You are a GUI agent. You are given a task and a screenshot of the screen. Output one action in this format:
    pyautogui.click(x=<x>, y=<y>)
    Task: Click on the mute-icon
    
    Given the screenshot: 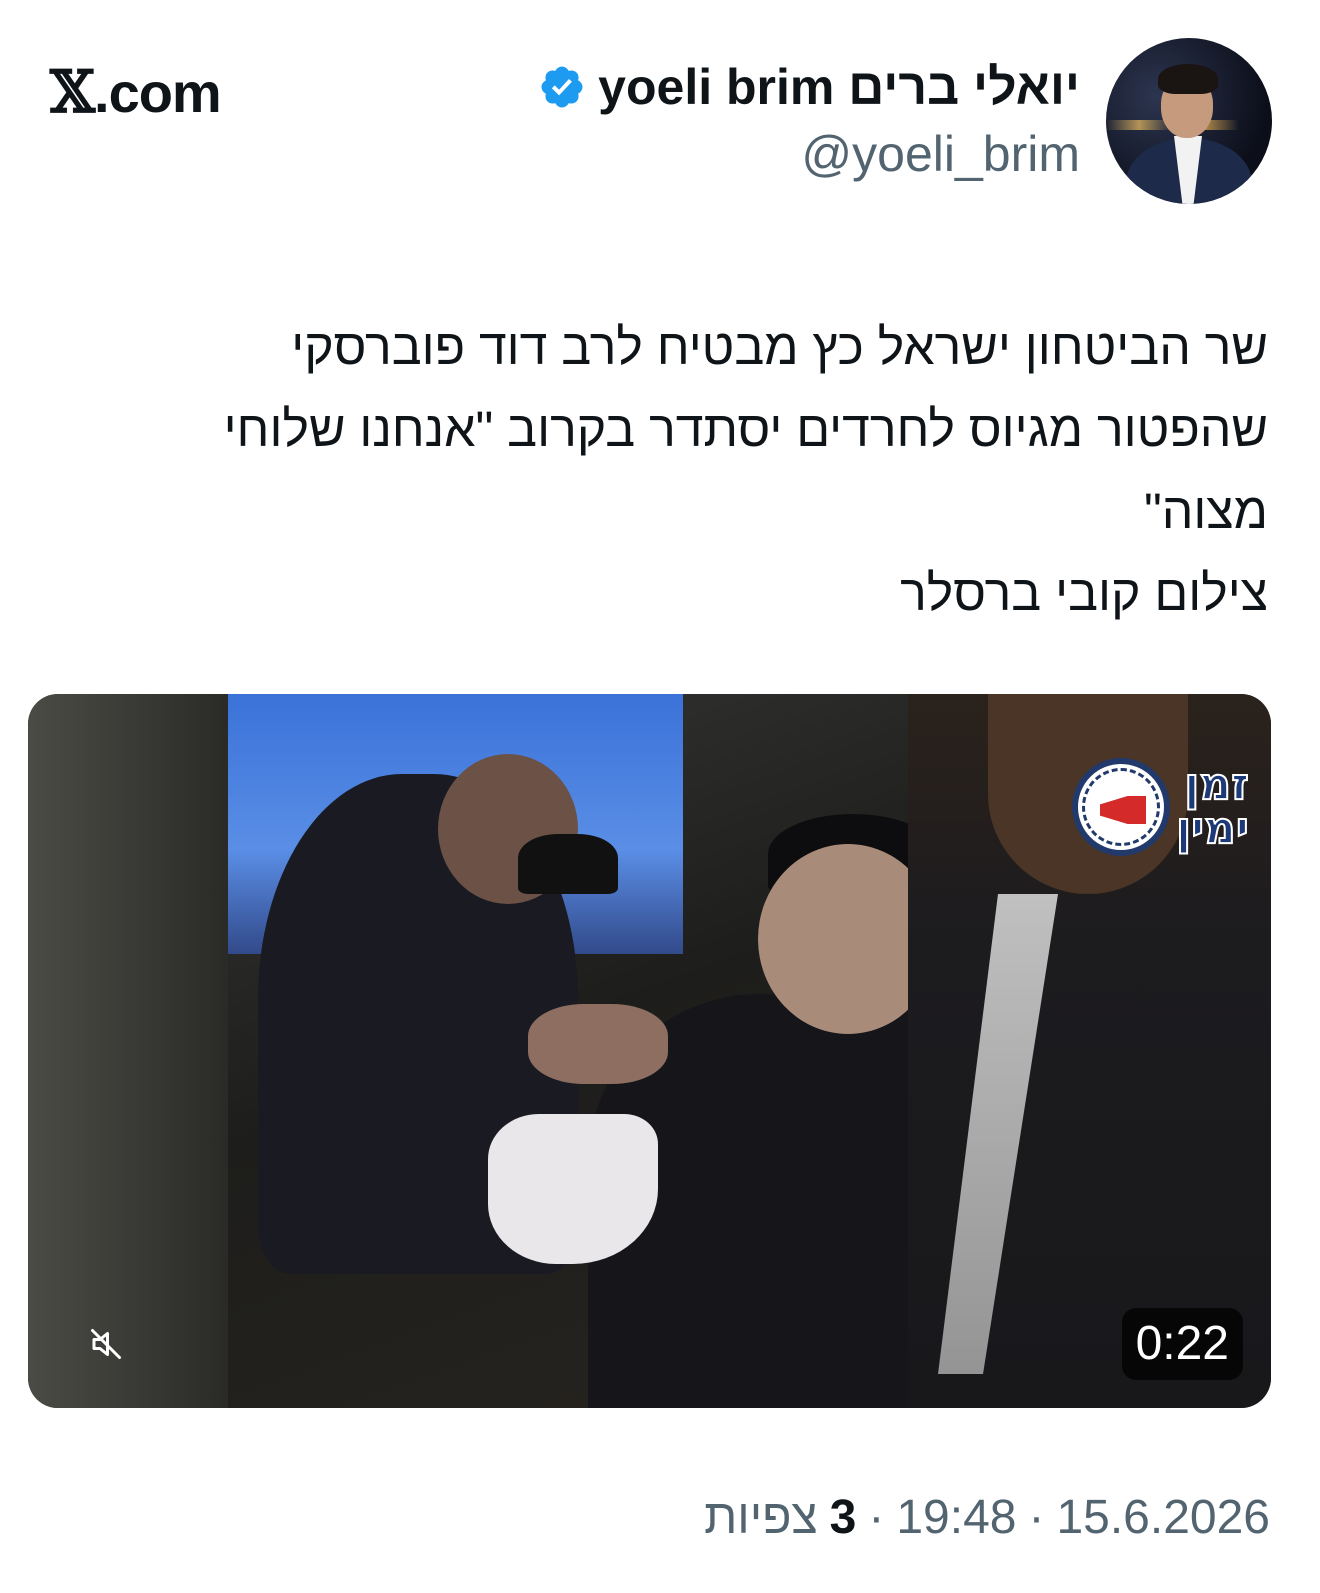 What is the action you would take?
    pyautogui.click(x=106, y=1344)
    